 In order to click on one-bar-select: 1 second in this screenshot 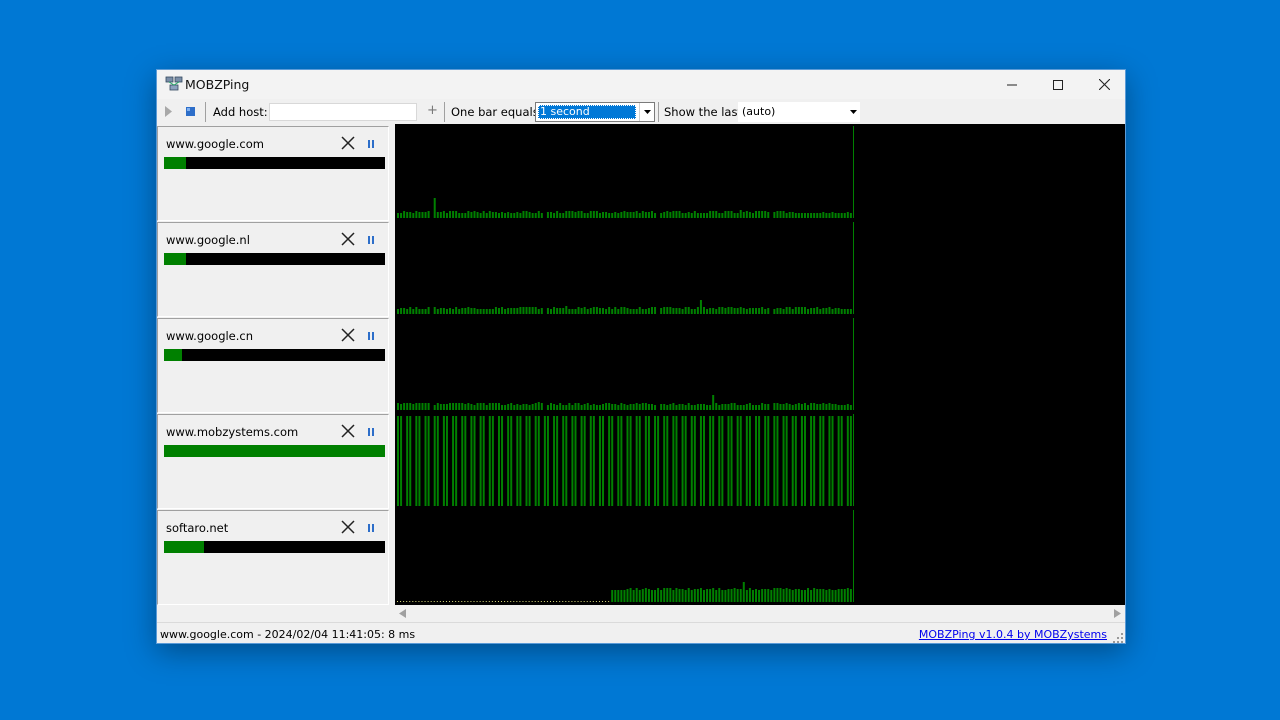, I will do `click(595, 112)`.